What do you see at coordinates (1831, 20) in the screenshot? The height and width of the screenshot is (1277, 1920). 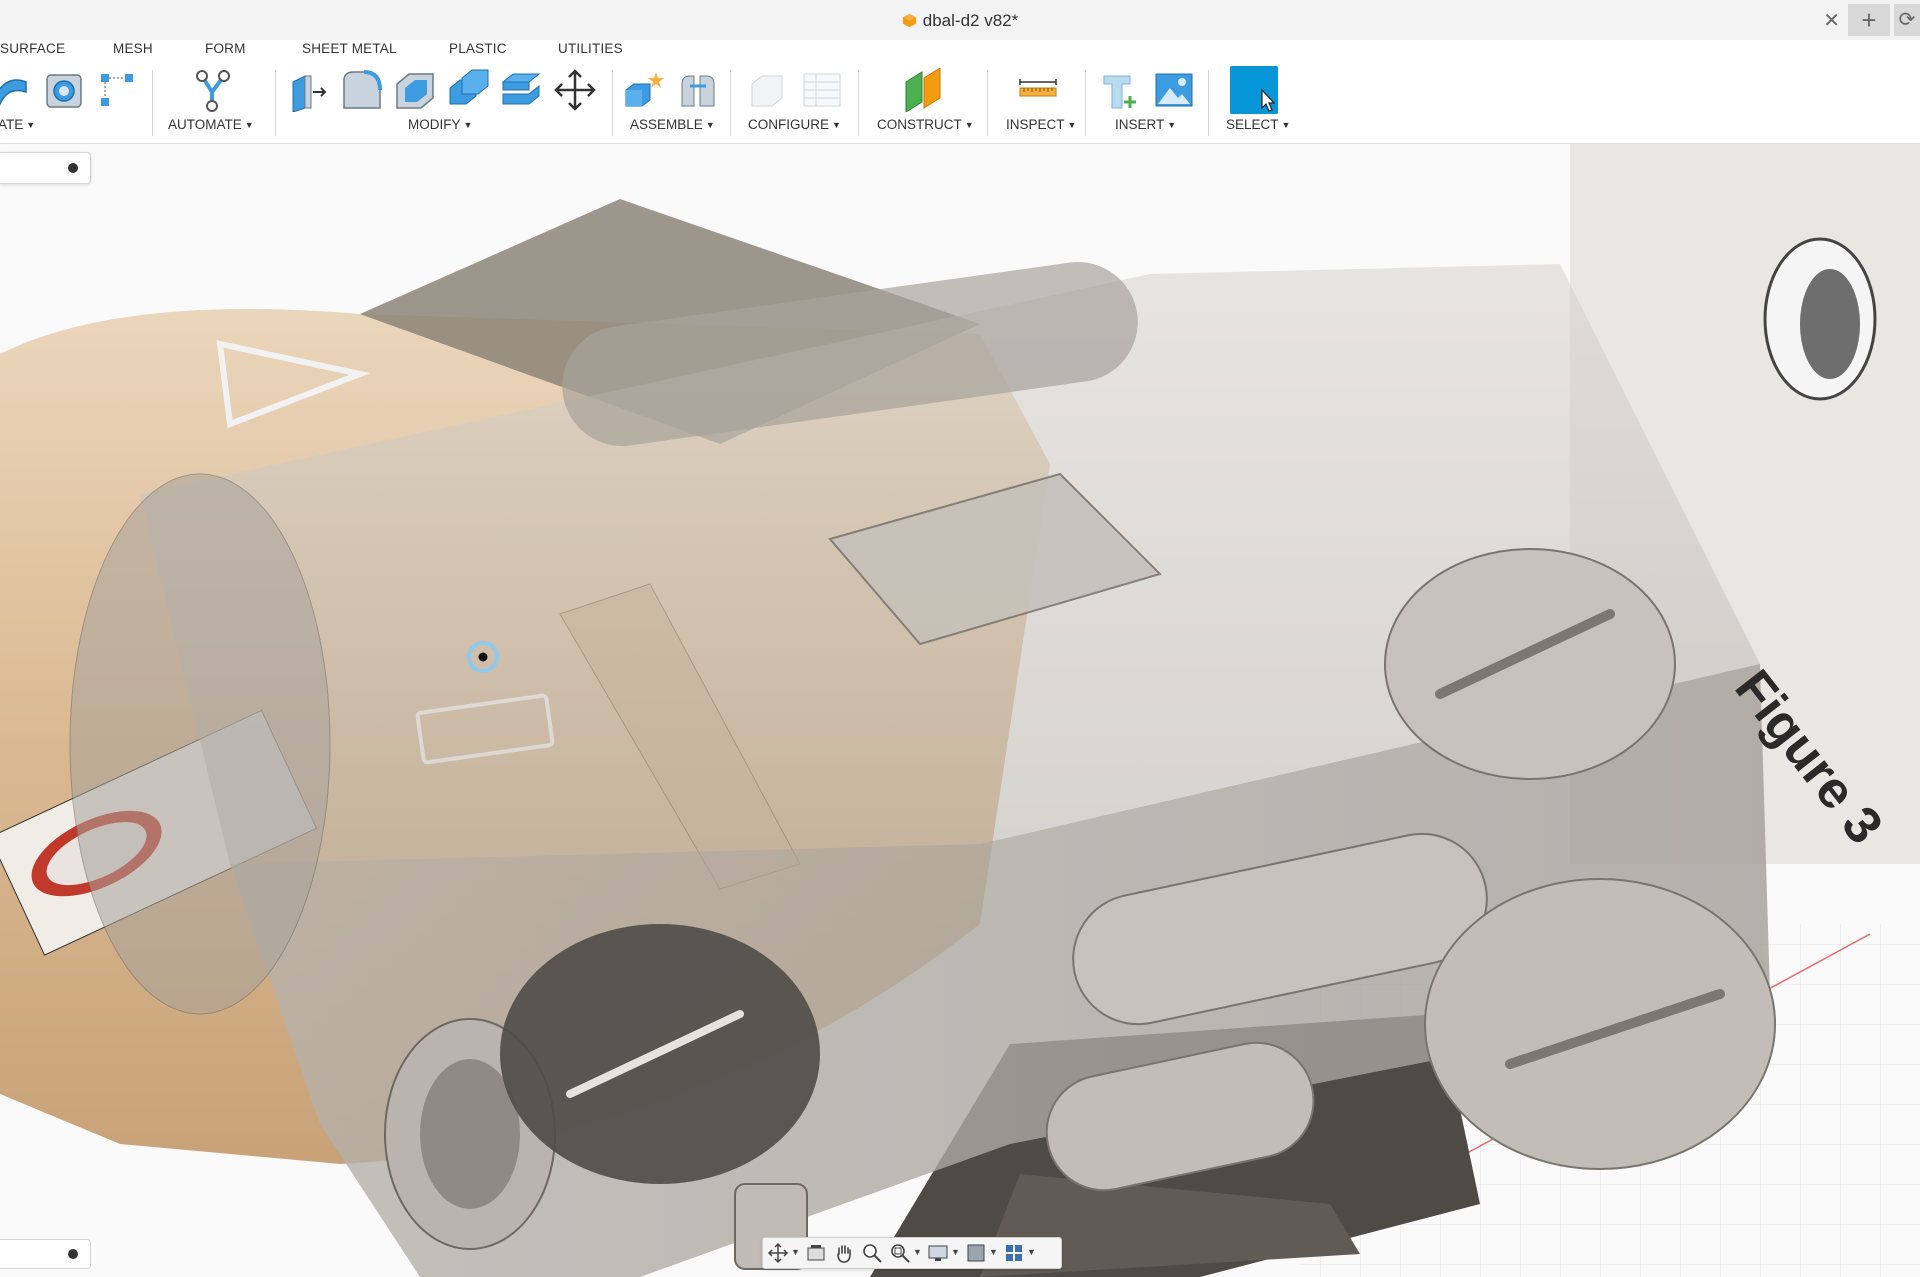 I see `close-tab-button: ✕` at bounding box center [1831, 20].